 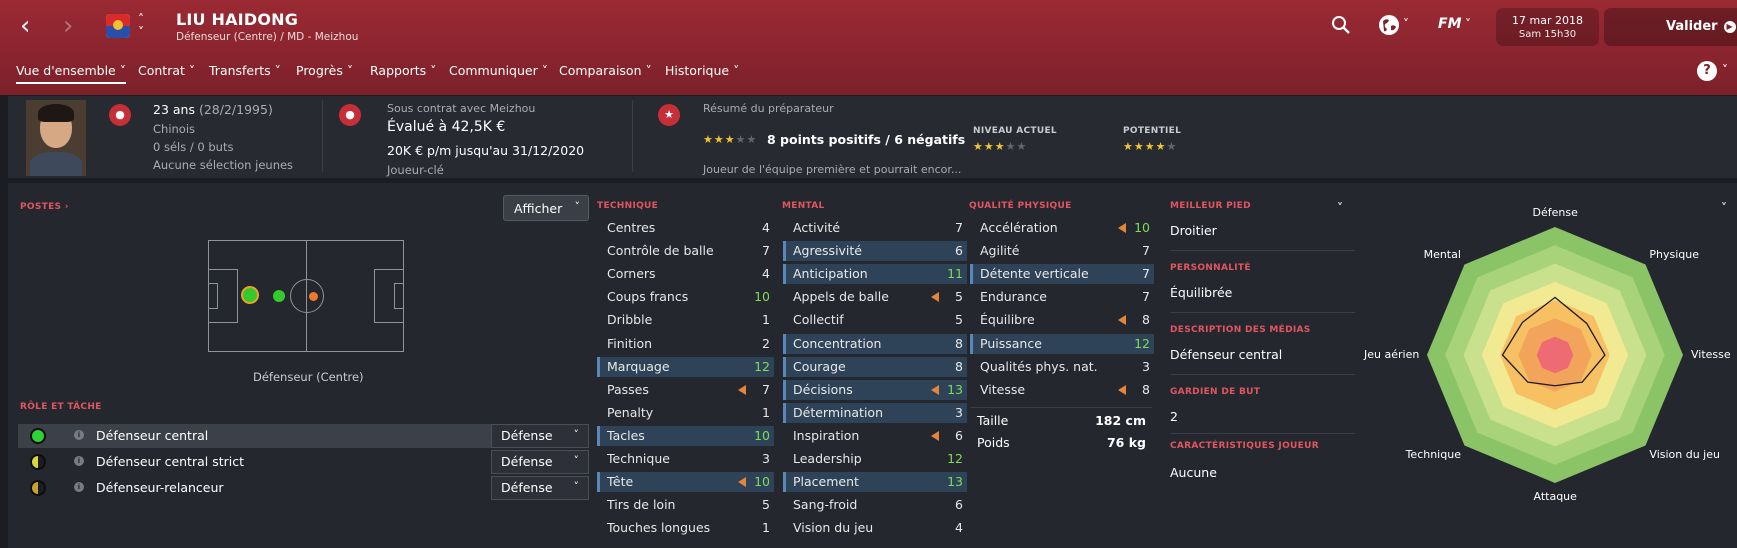 What do you see at coordinates (685, 390) in the screenshot?
I see `attribute-row: Passes 7` at bounding box center [685, 390].